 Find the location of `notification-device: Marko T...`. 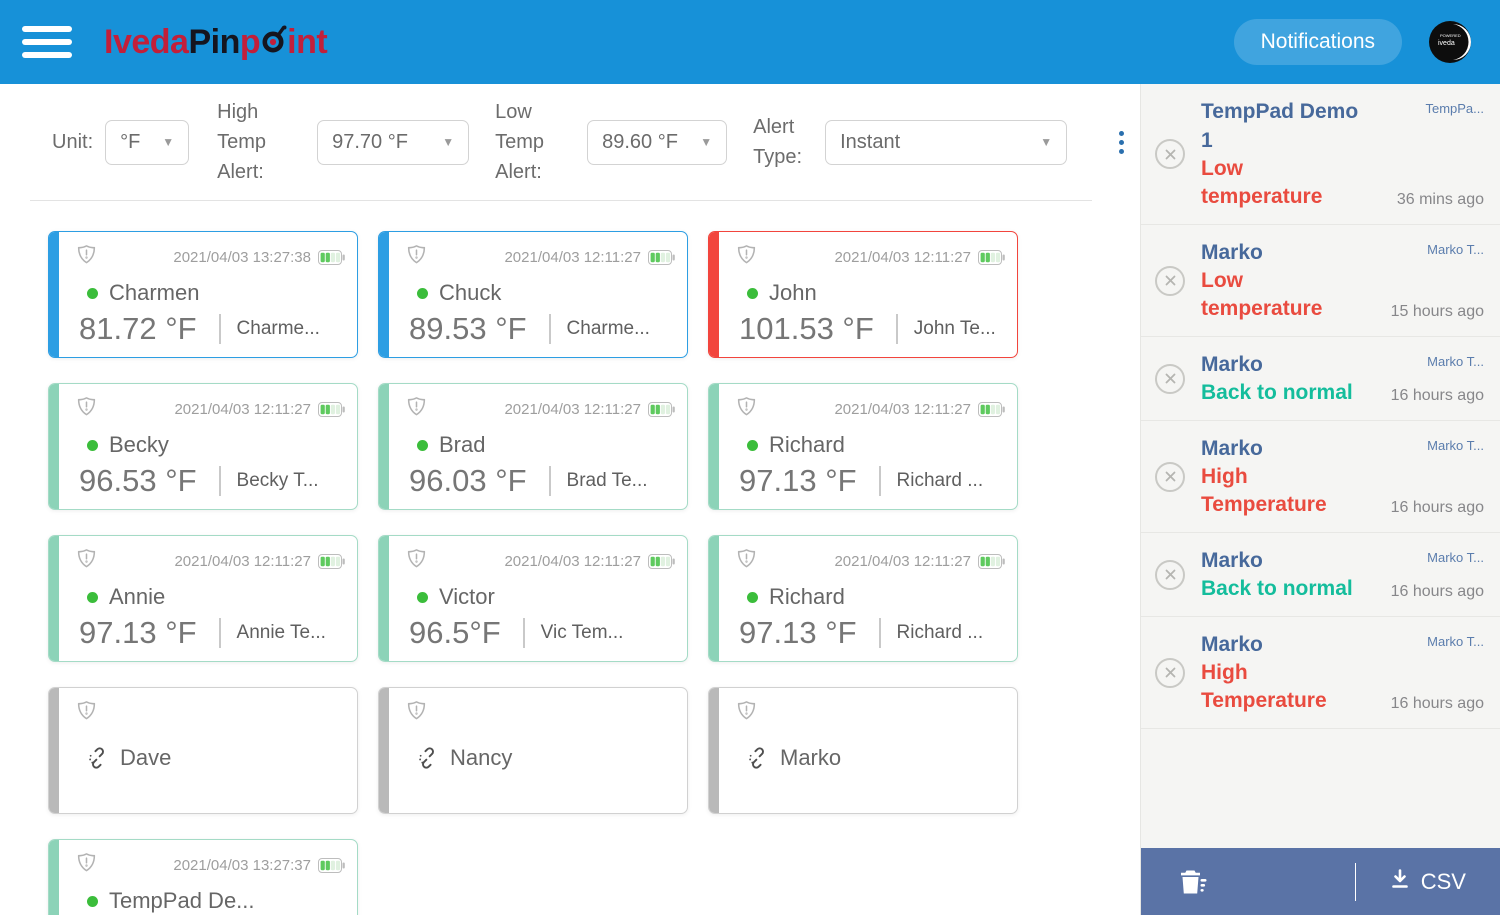

notification-device: Marko T... is located at coordinates (1455, 361).